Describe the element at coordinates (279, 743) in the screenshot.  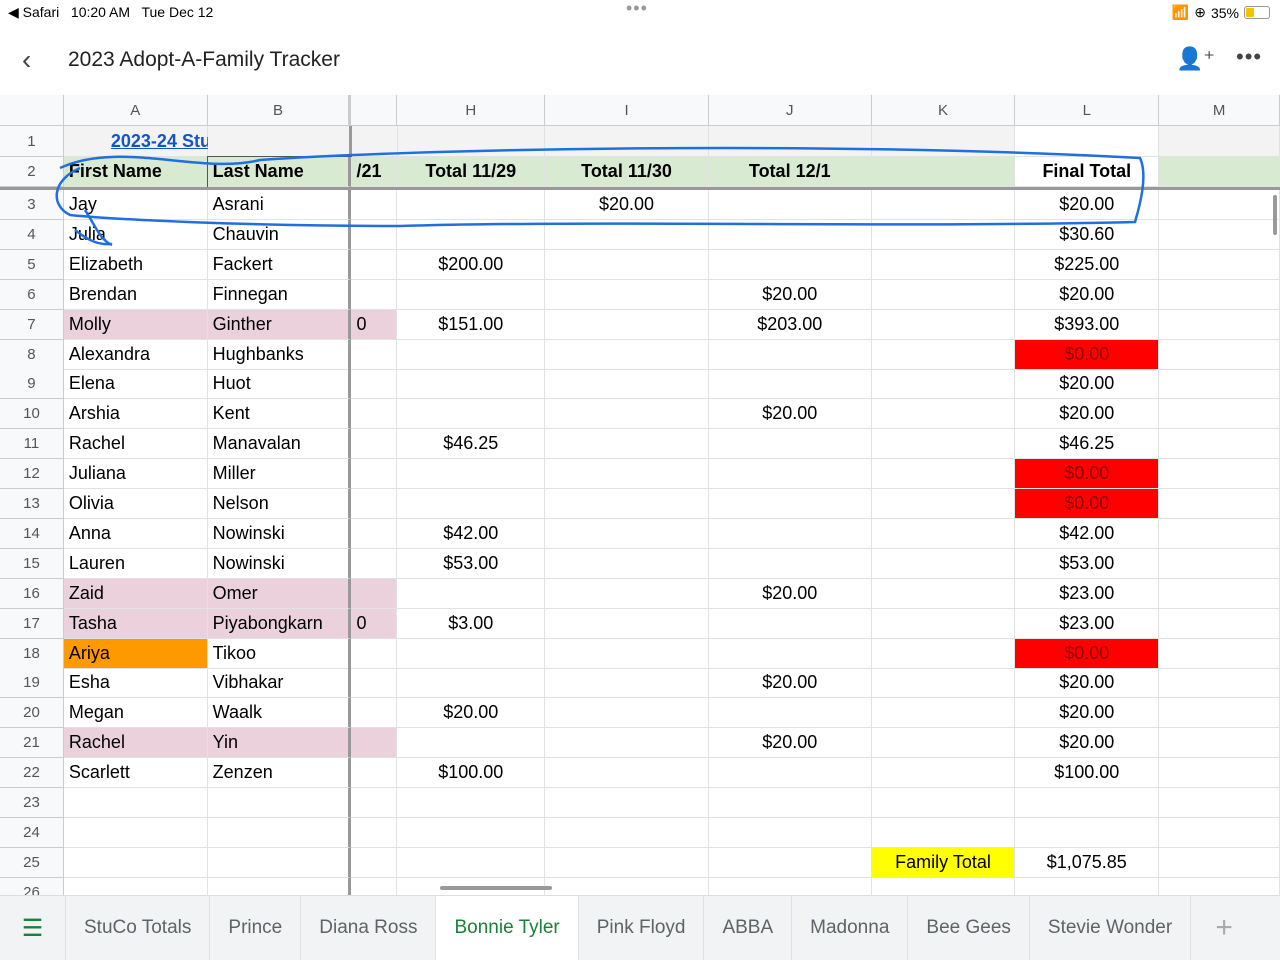
I see `cell-b: Yin` at that location.